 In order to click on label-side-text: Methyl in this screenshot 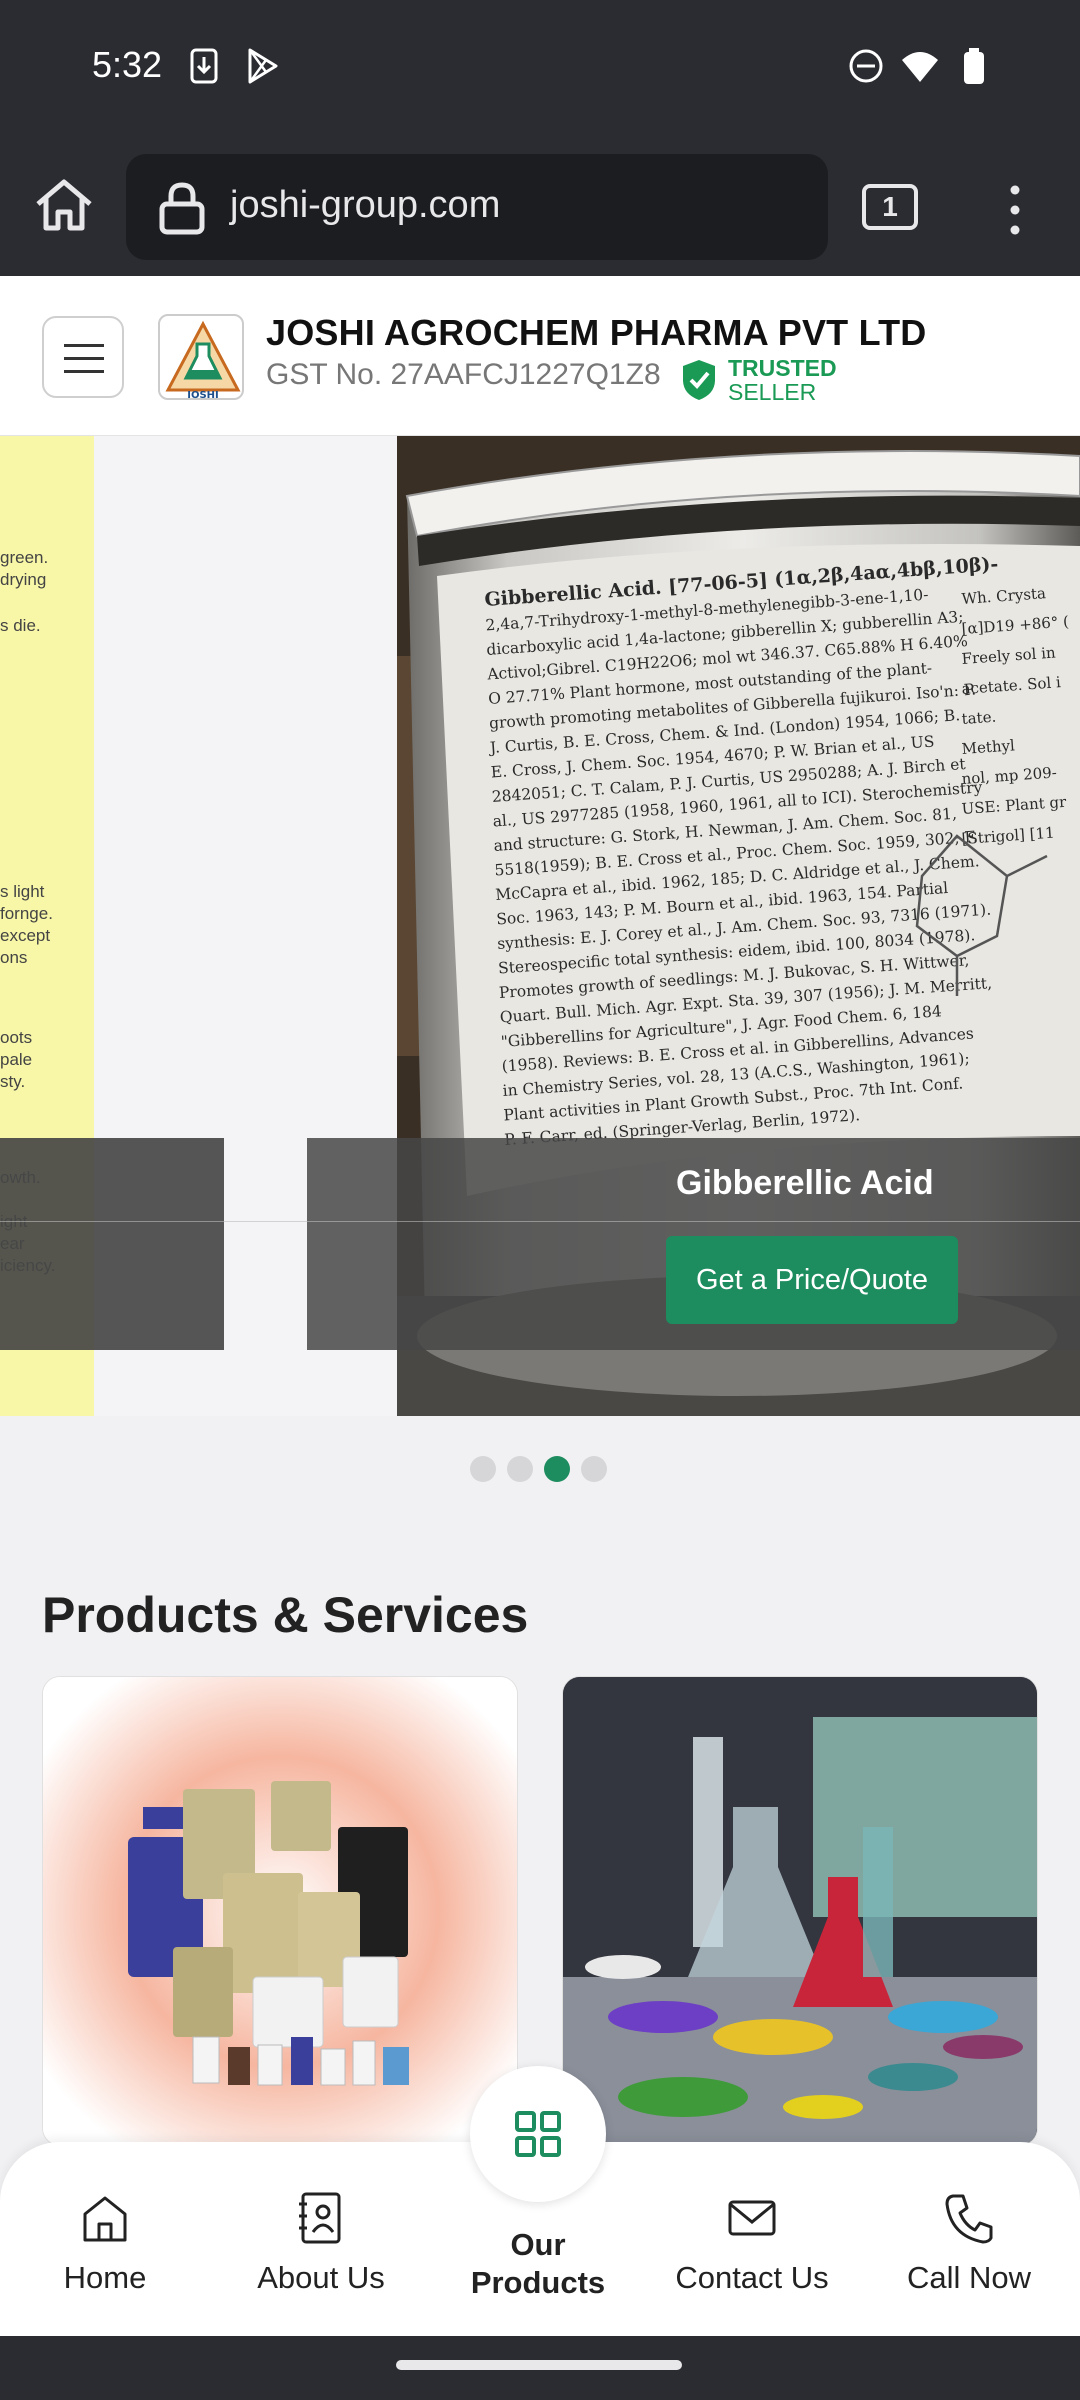, I will do `click(988, 747)`.